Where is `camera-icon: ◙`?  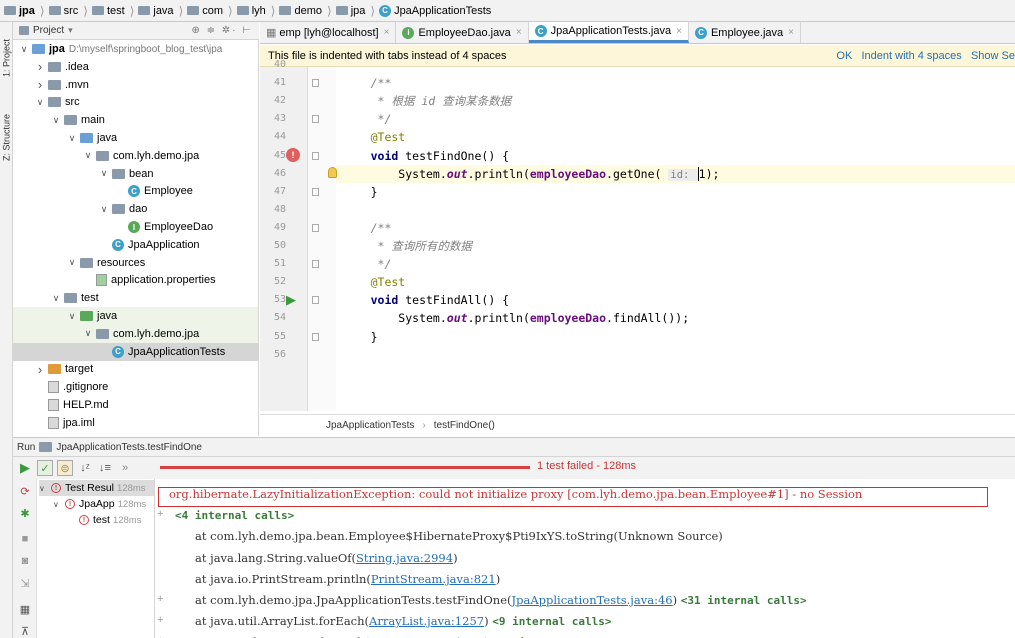 camera-icon: ◙ is located at coordinates (25, 561).